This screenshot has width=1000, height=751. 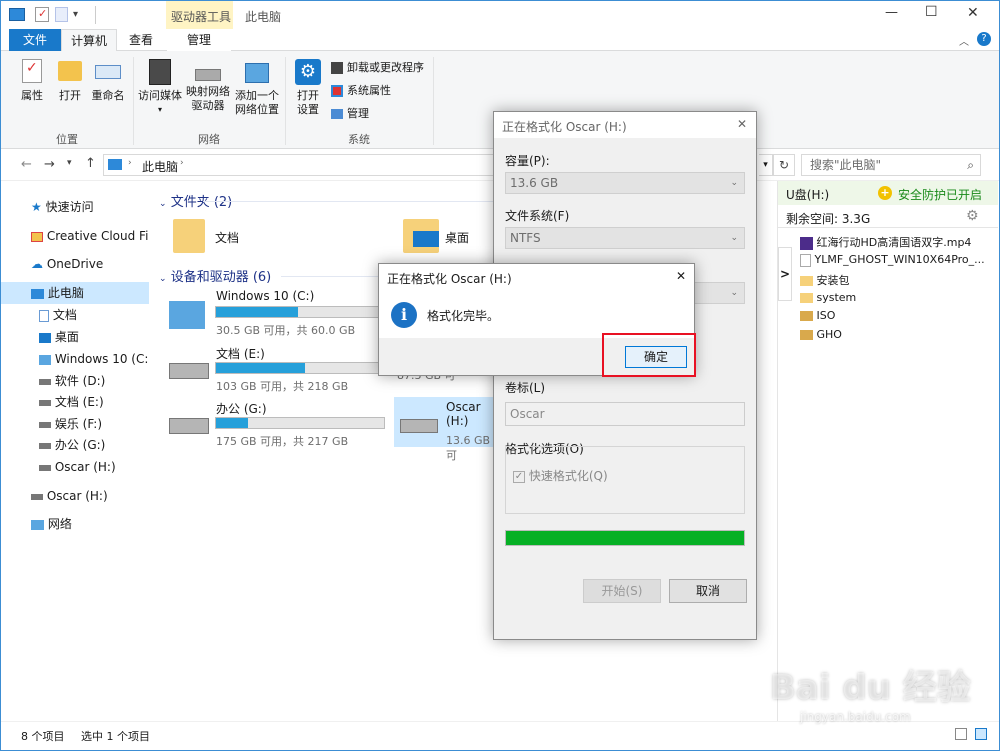 What do you see at coordinates (891, 12) in the screenshot?
I see `minimize-button: —` at bounding box center [891, 12].